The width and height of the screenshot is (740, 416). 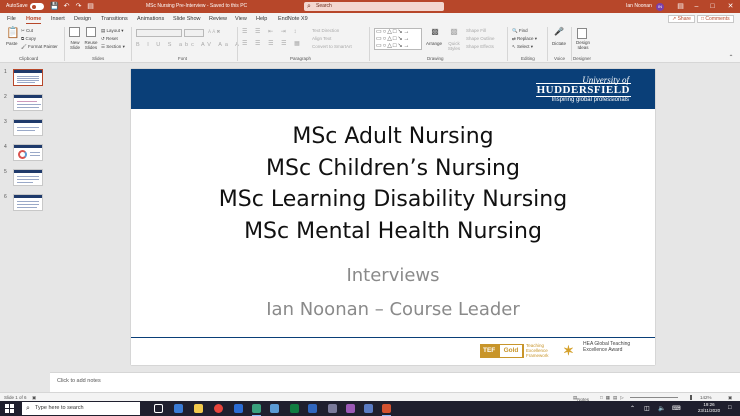 What do you see at coordinates (150, 19) in the screenshot?
I see `tab-animations: Animations` at bounding box center [150, 19].